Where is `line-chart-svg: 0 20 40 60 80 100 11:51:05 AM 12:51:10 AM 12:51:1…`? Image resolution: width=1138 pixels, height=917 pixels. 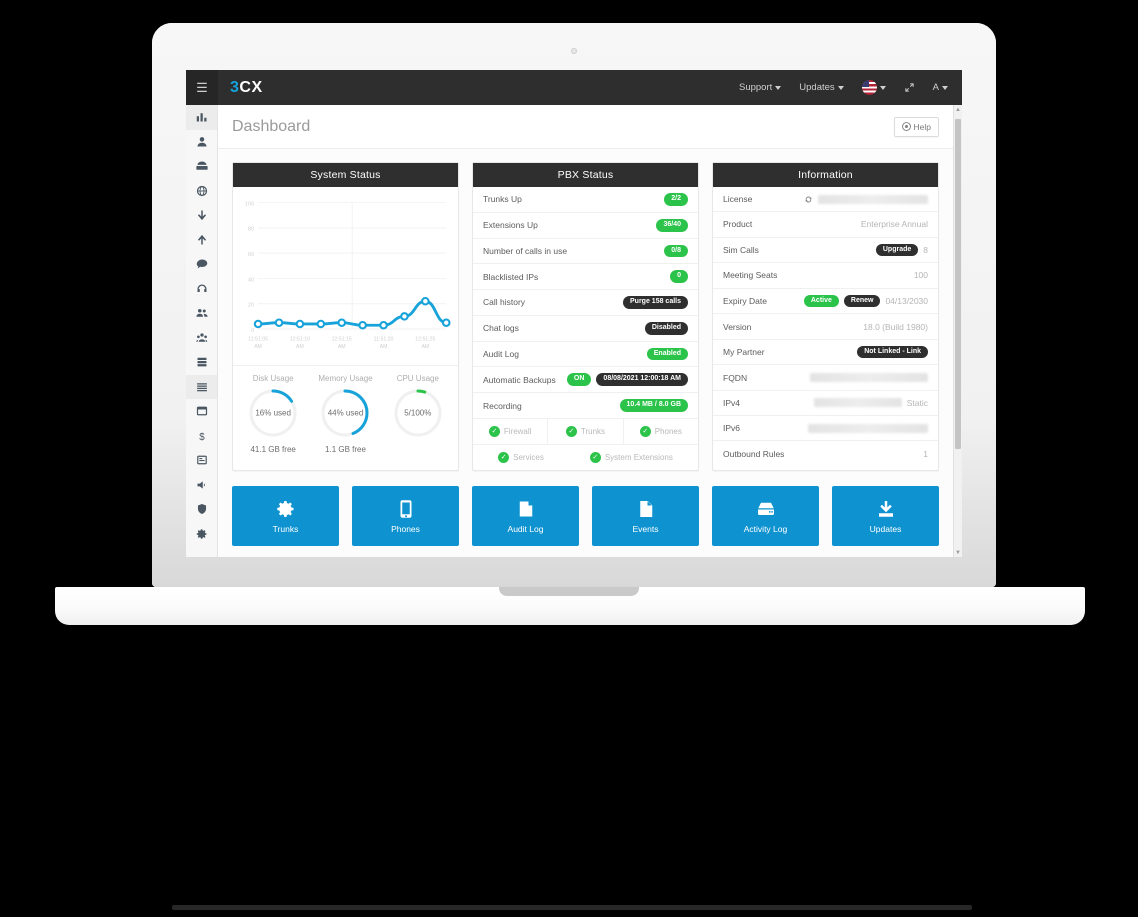
line-chart-svg: 0 20 40 60 80 100 11:51:05 AM 12:51:10 AM 12:51:1… is located at coordinates (348, 275).